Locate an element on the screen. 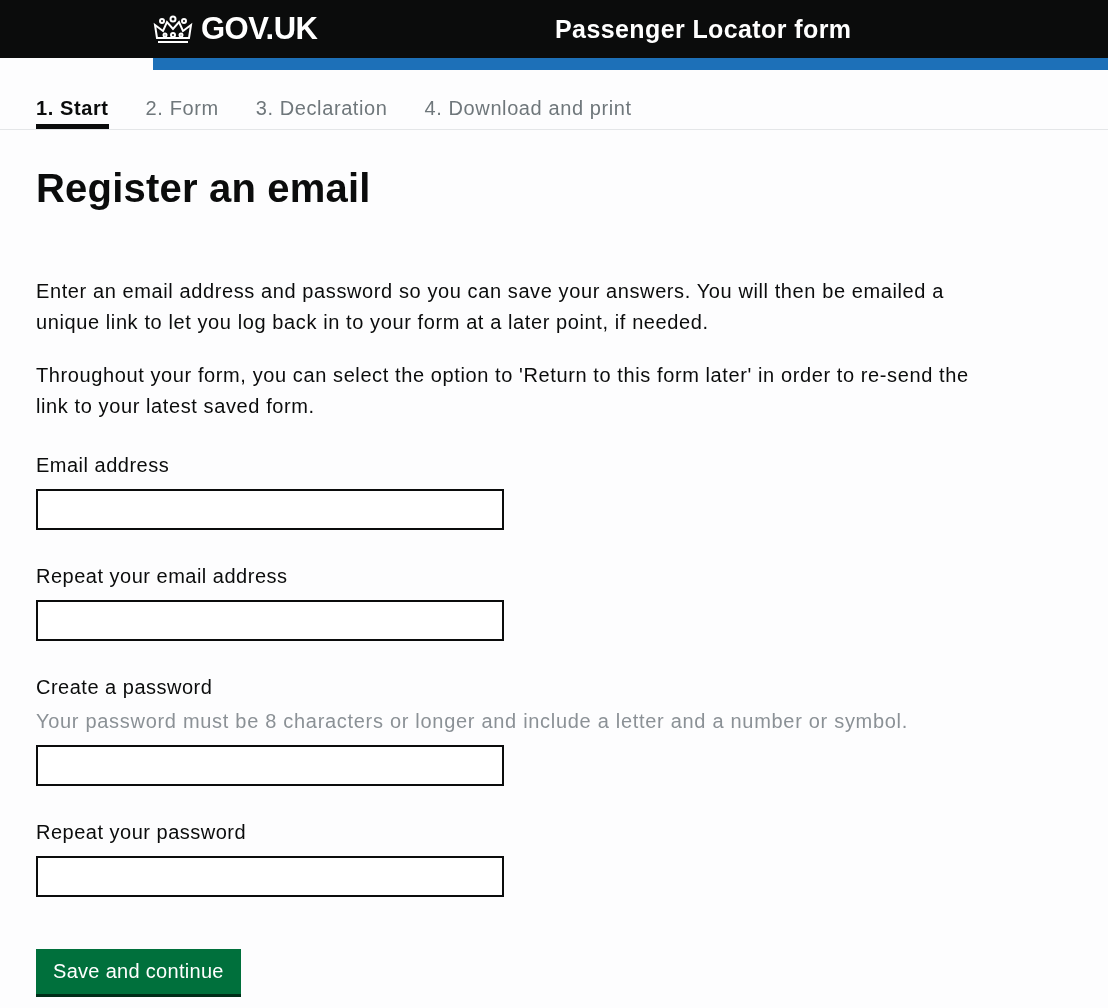 The image size is (1108, 1008). field-label: Create a password is located at coordinates (124, 687).